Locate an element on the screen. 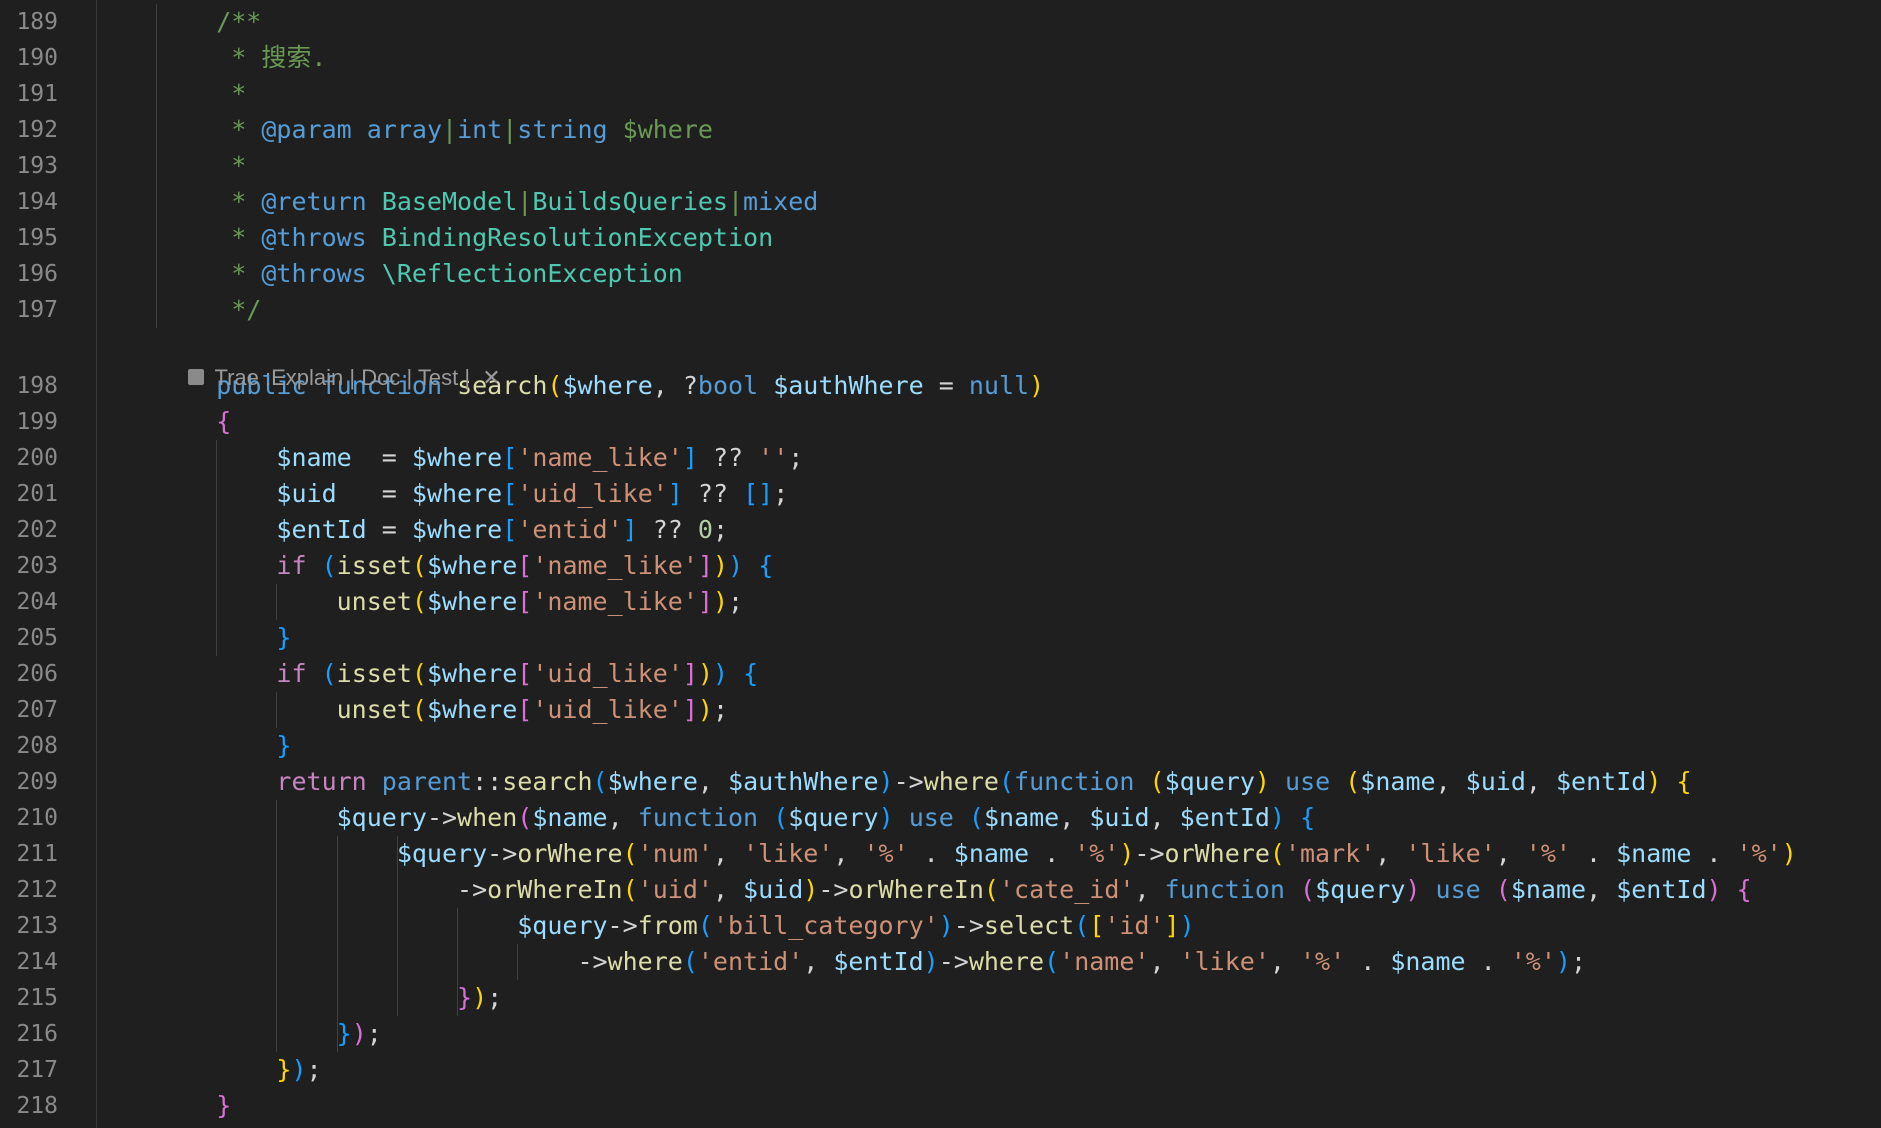 This screenshot has width=1881, height=1128. code-token: if is located at coordinates (291, 565).